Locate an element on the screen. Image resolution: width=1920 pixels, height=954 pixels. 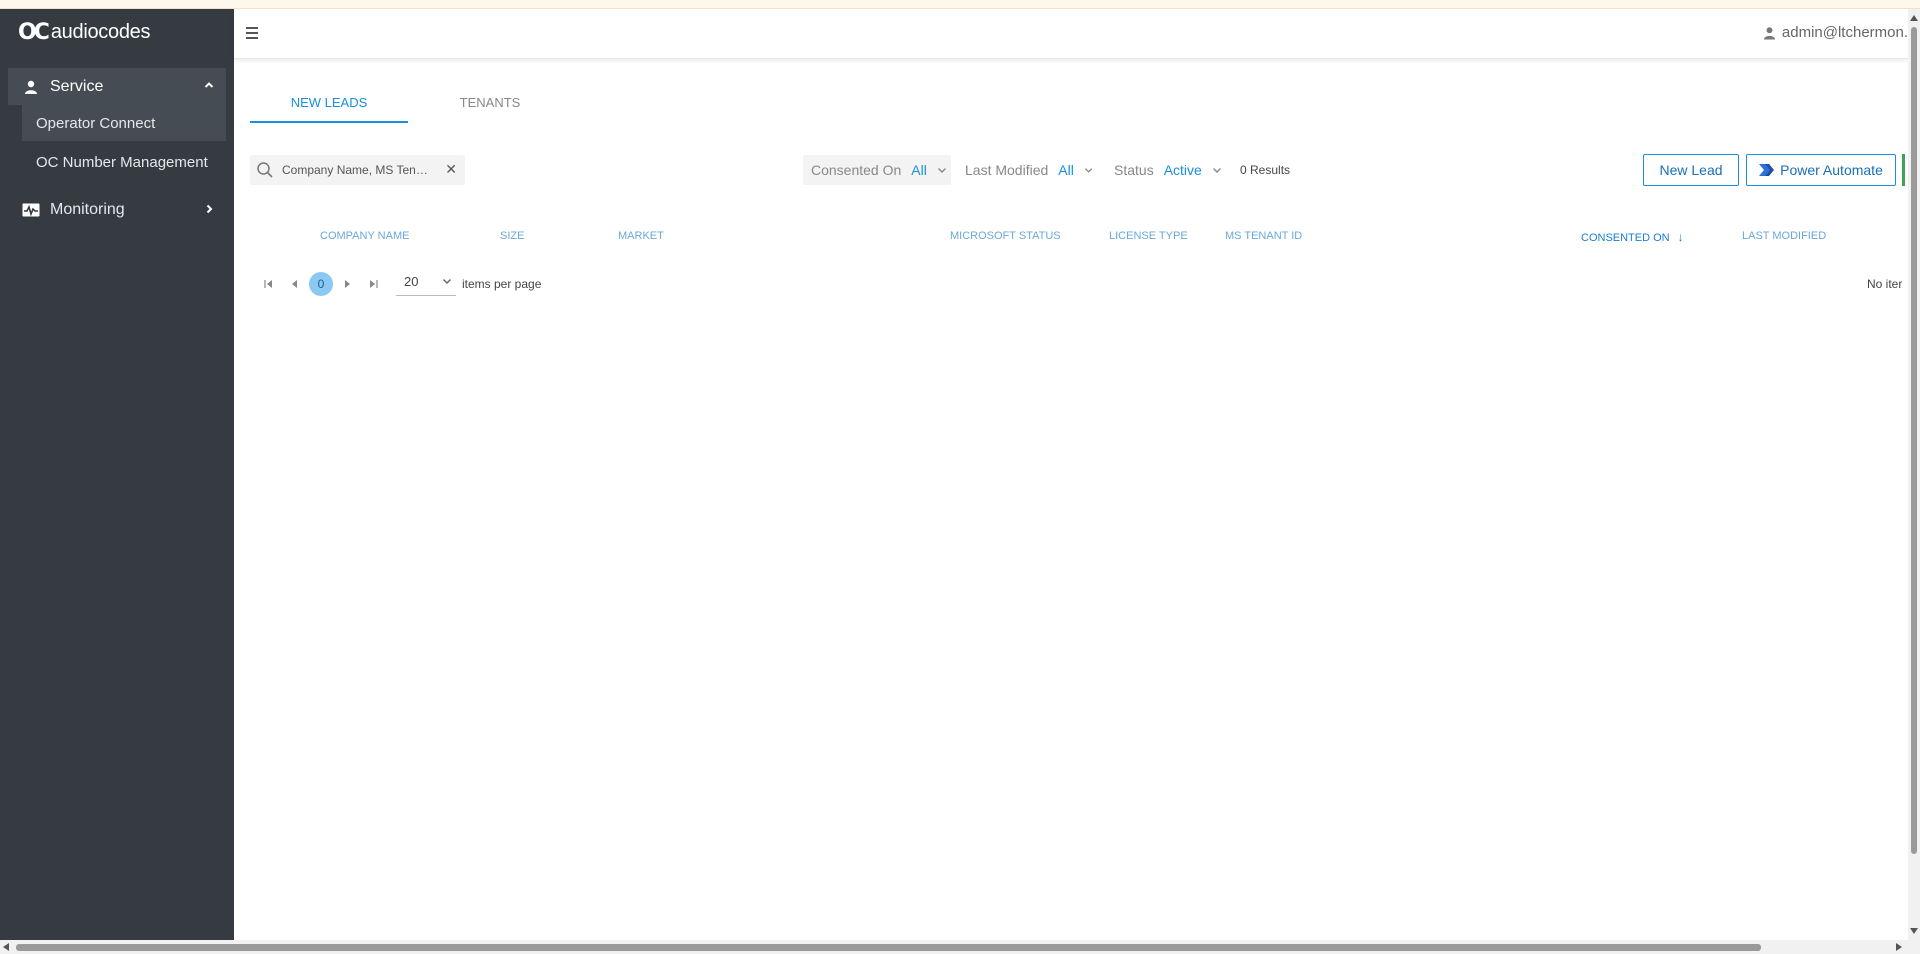
sidebar-item-label: Operator Connect is located at coordinates (96, 123).